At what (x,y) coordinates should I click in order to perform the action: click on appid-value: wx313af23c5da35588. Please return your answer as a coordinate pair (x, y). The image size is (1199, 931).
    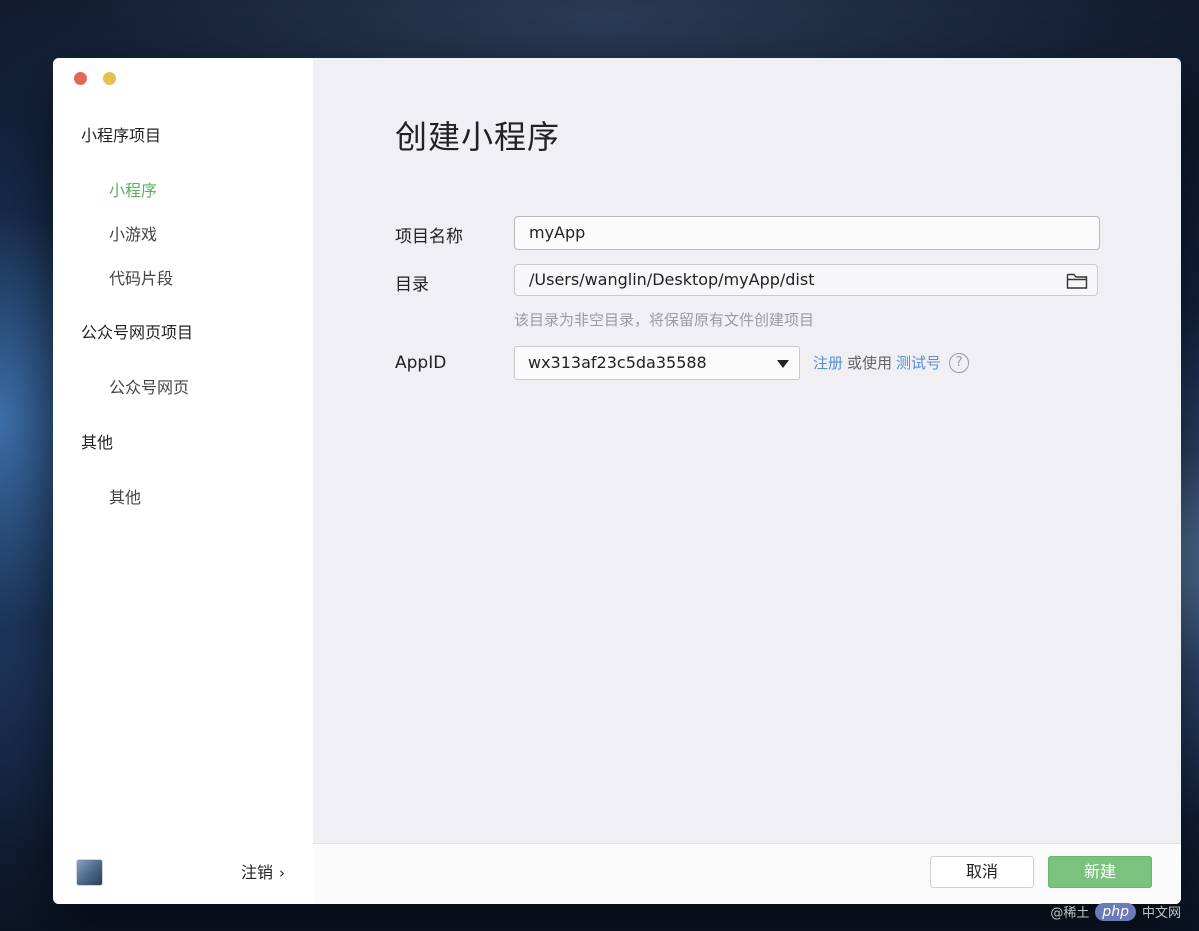
    Looking at the image, I should click on (617, 362).